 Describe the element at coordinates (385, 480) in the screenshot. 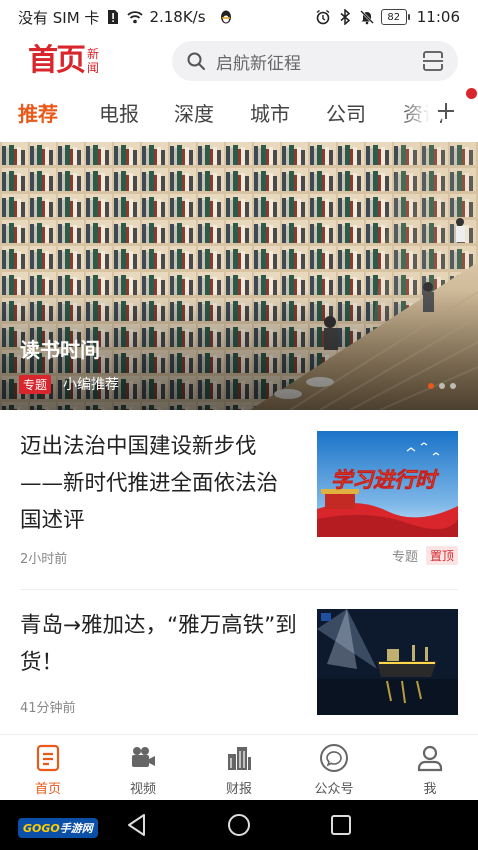

I see `thumbnail-caption: 学习进行时` at that location.